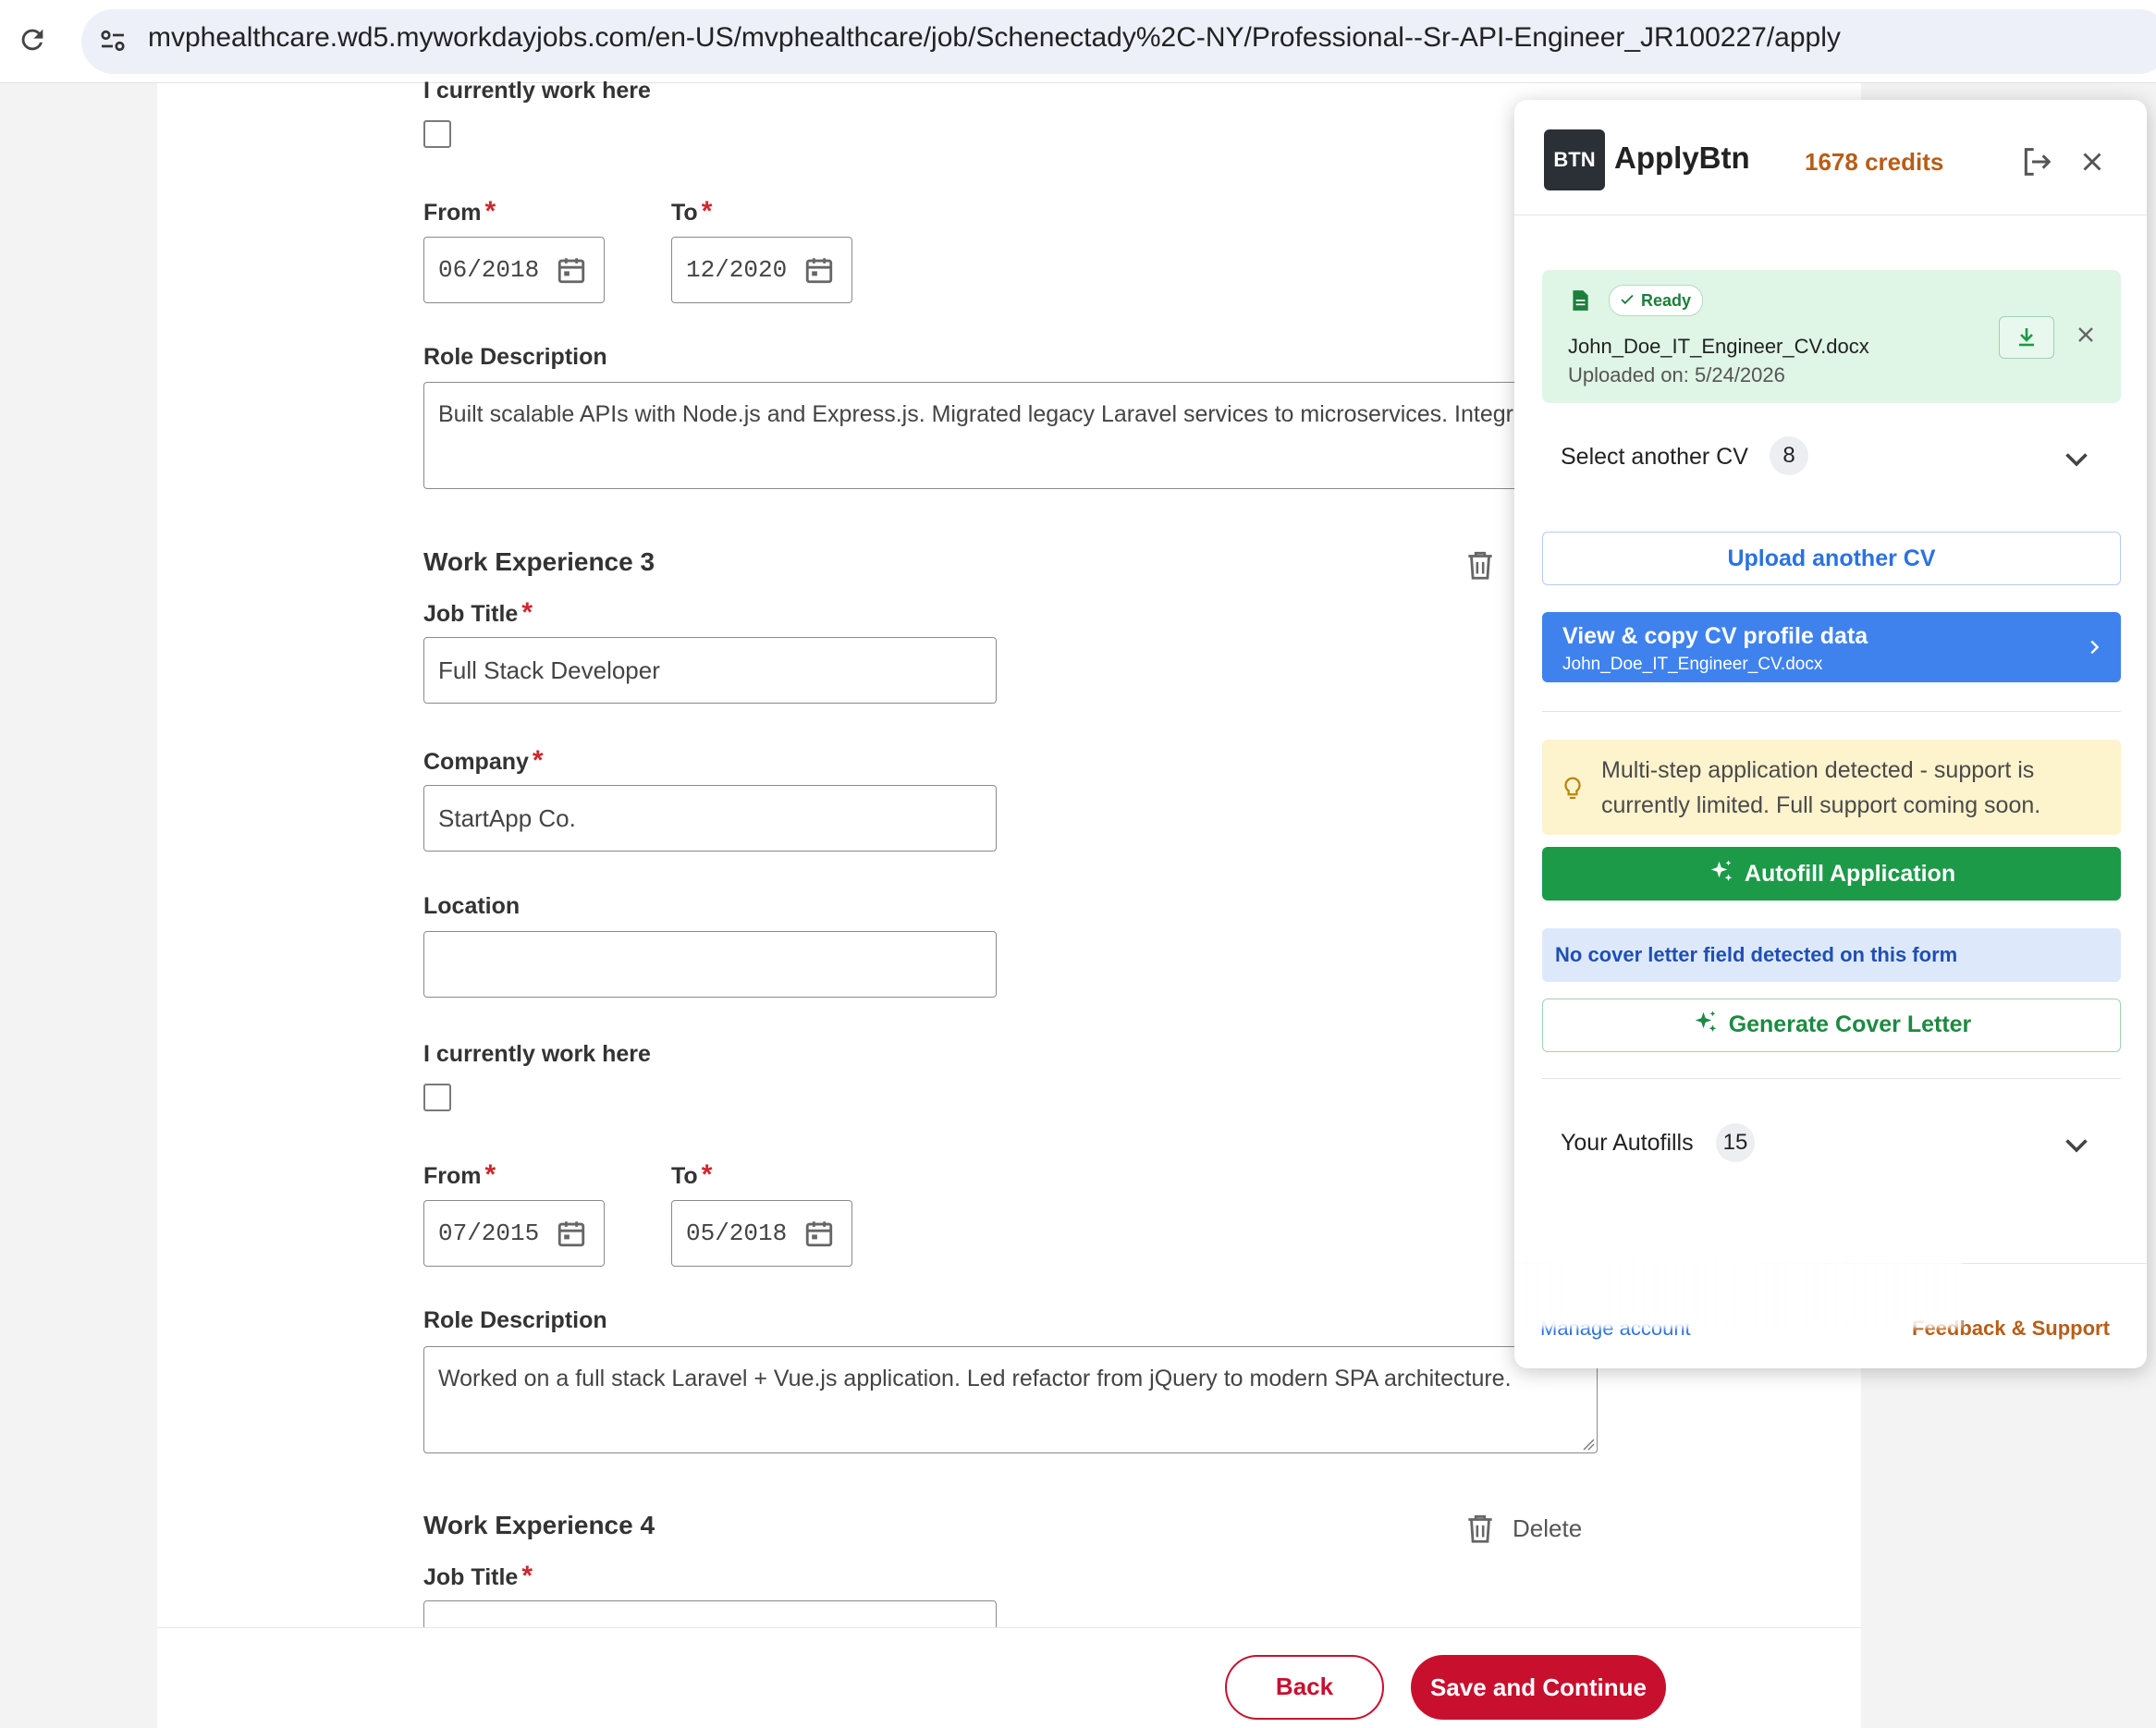 The image size is (2156, 1728). Describe the element at coordinates (1832, 559) in the screenshot. I see `upload-cv-button: Upload another CV` at that location.